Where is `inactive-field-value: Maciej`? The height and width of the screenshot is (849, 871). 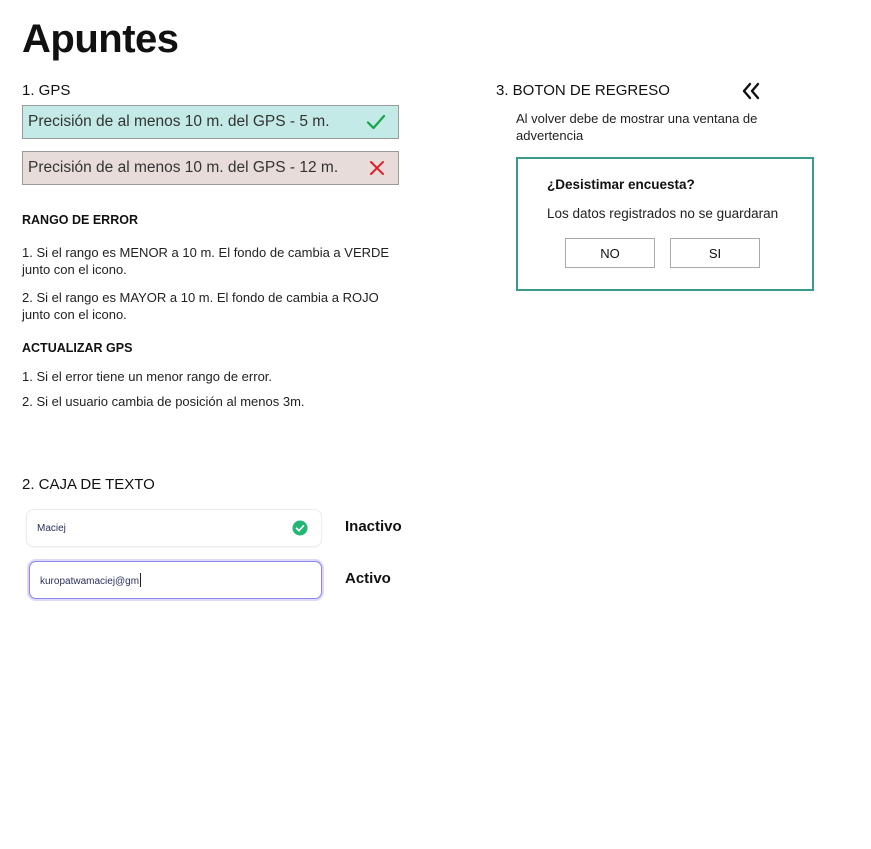 inactive-field-value: Maciej is located at coordinates (51, 528).